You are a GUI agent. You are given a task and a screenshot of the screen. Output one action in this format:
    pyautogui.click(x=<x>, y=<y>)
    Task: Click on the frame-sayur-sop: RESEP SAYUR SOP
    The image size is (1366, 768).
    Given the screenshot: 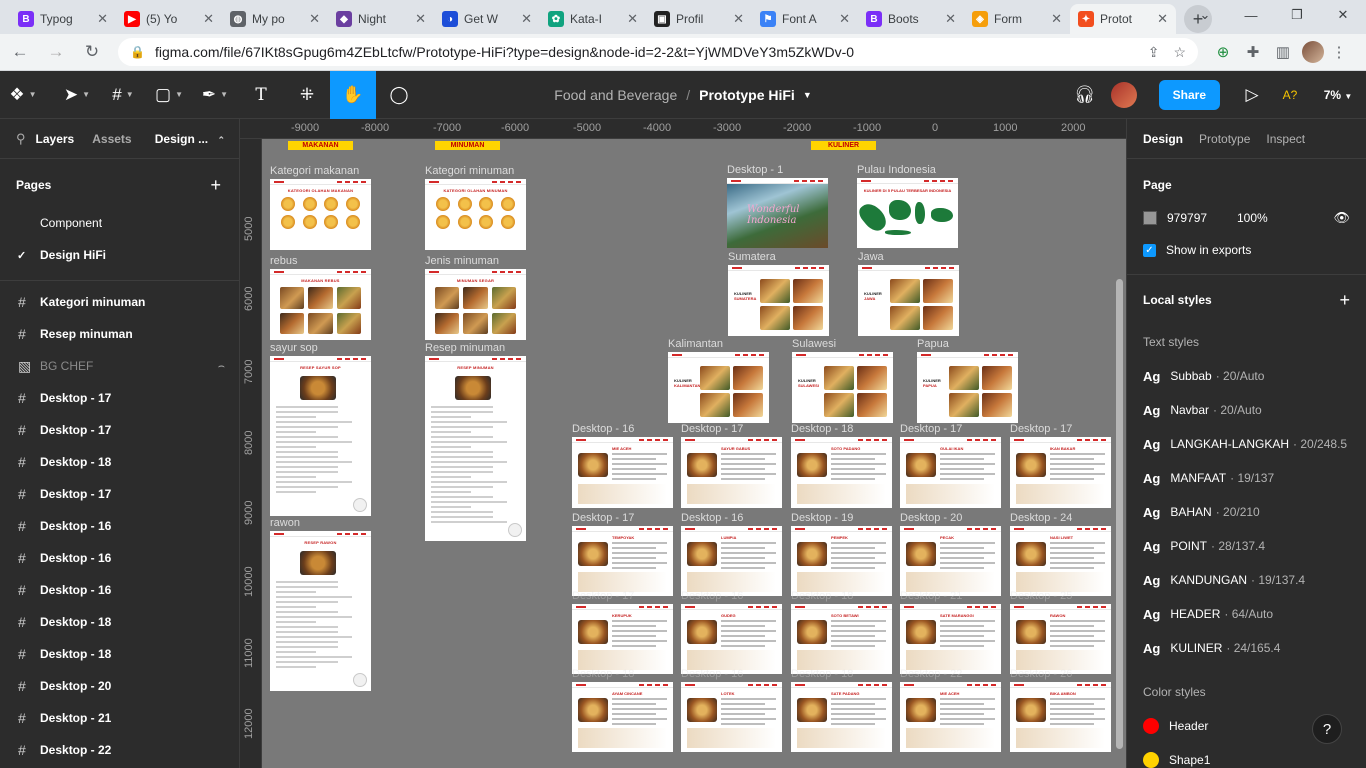 What is the action you would take?
    pyautogui.click(x=320, y=436)
    